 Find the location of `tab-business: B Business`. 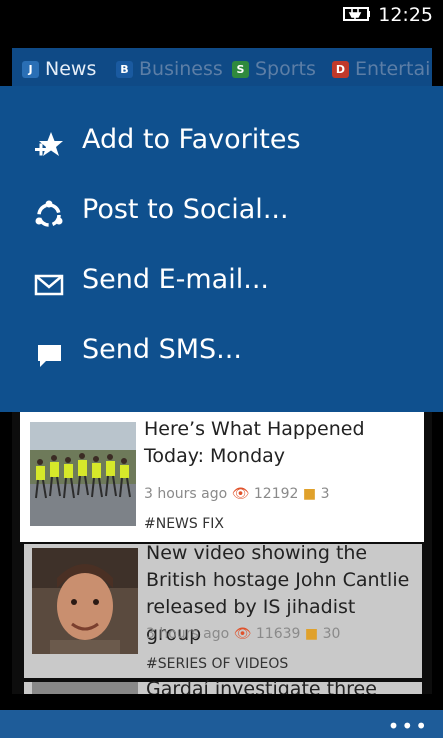

tab-business: B Business is located at coordinates (169, 72).